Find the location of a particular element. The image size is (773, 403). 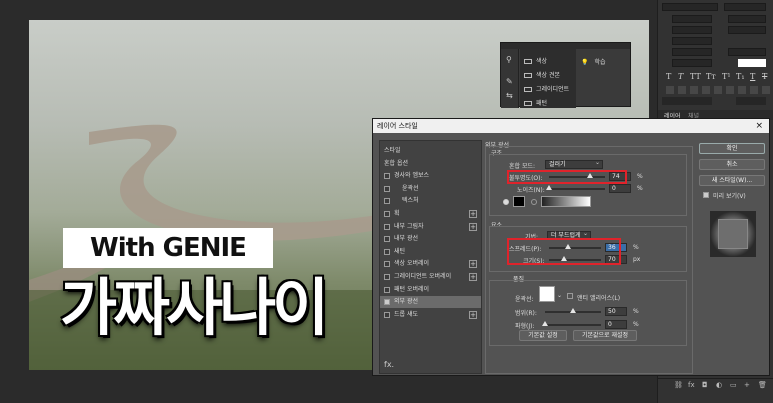

link-layers-icon: ⛓ is located at coordinates (678, 385).